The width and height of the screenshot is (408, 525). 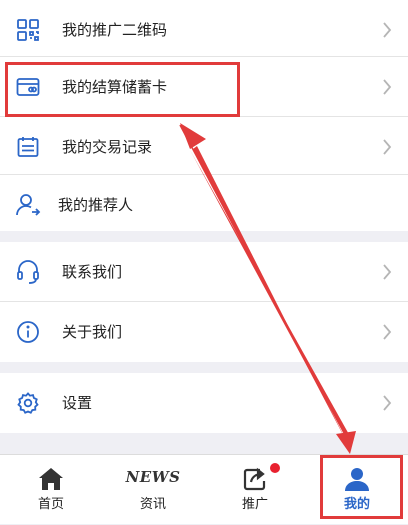 I want to click on settings-gear-icon, so click(x=28, y=403).